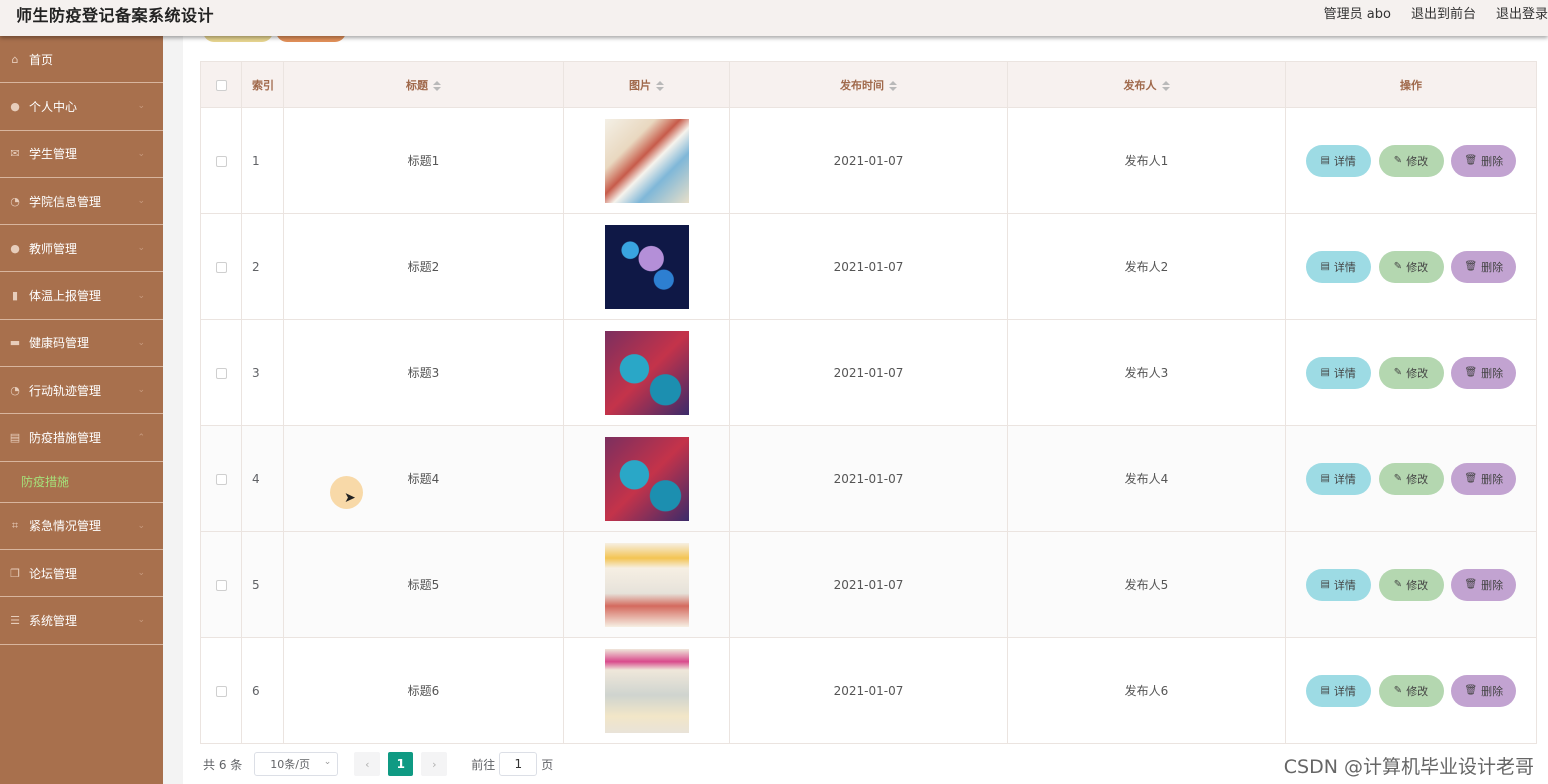  I want to click on sidebar-item-label: 教师管理, so click(53, 248).